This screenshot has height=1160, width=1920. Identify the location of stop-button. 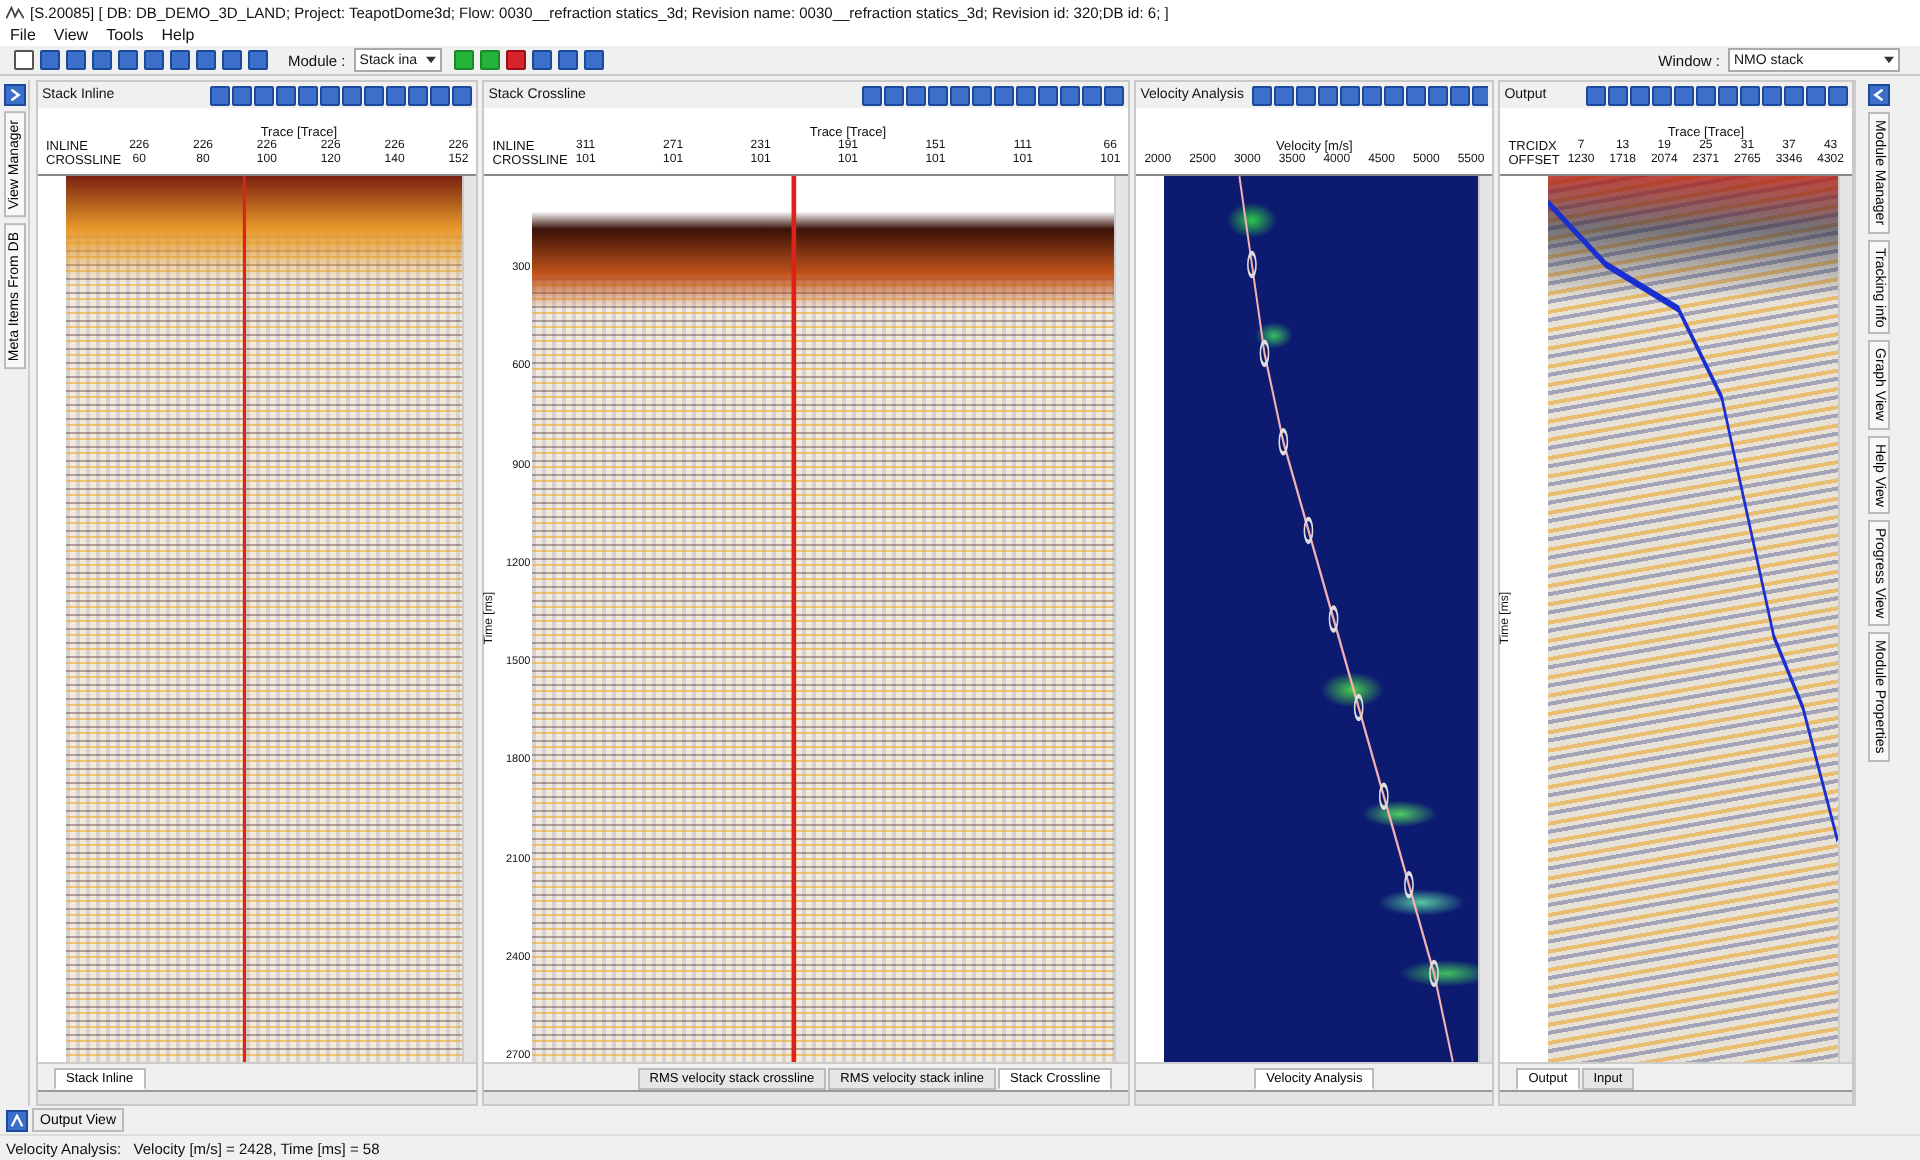
(516, 60).